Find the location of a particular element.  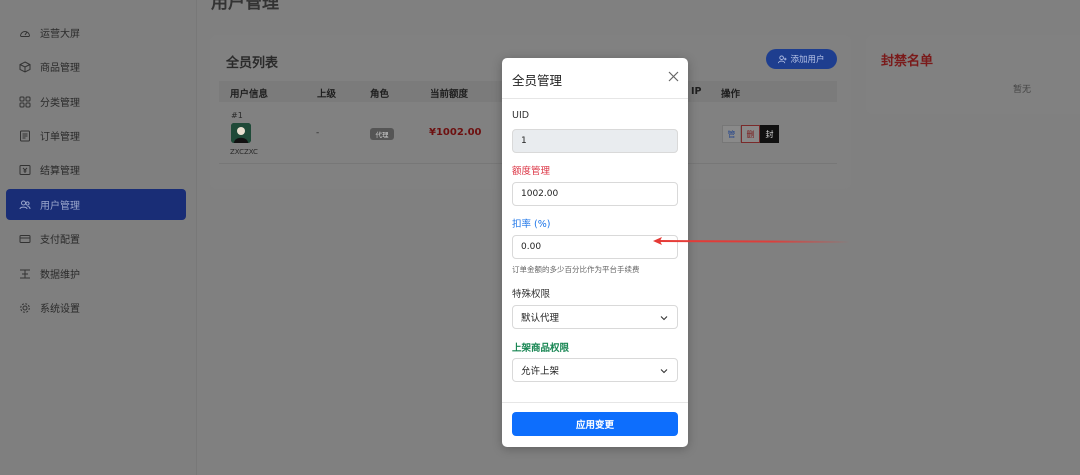

sidebar-item-orders: 订单管理 is located at coordinates (96, 135).